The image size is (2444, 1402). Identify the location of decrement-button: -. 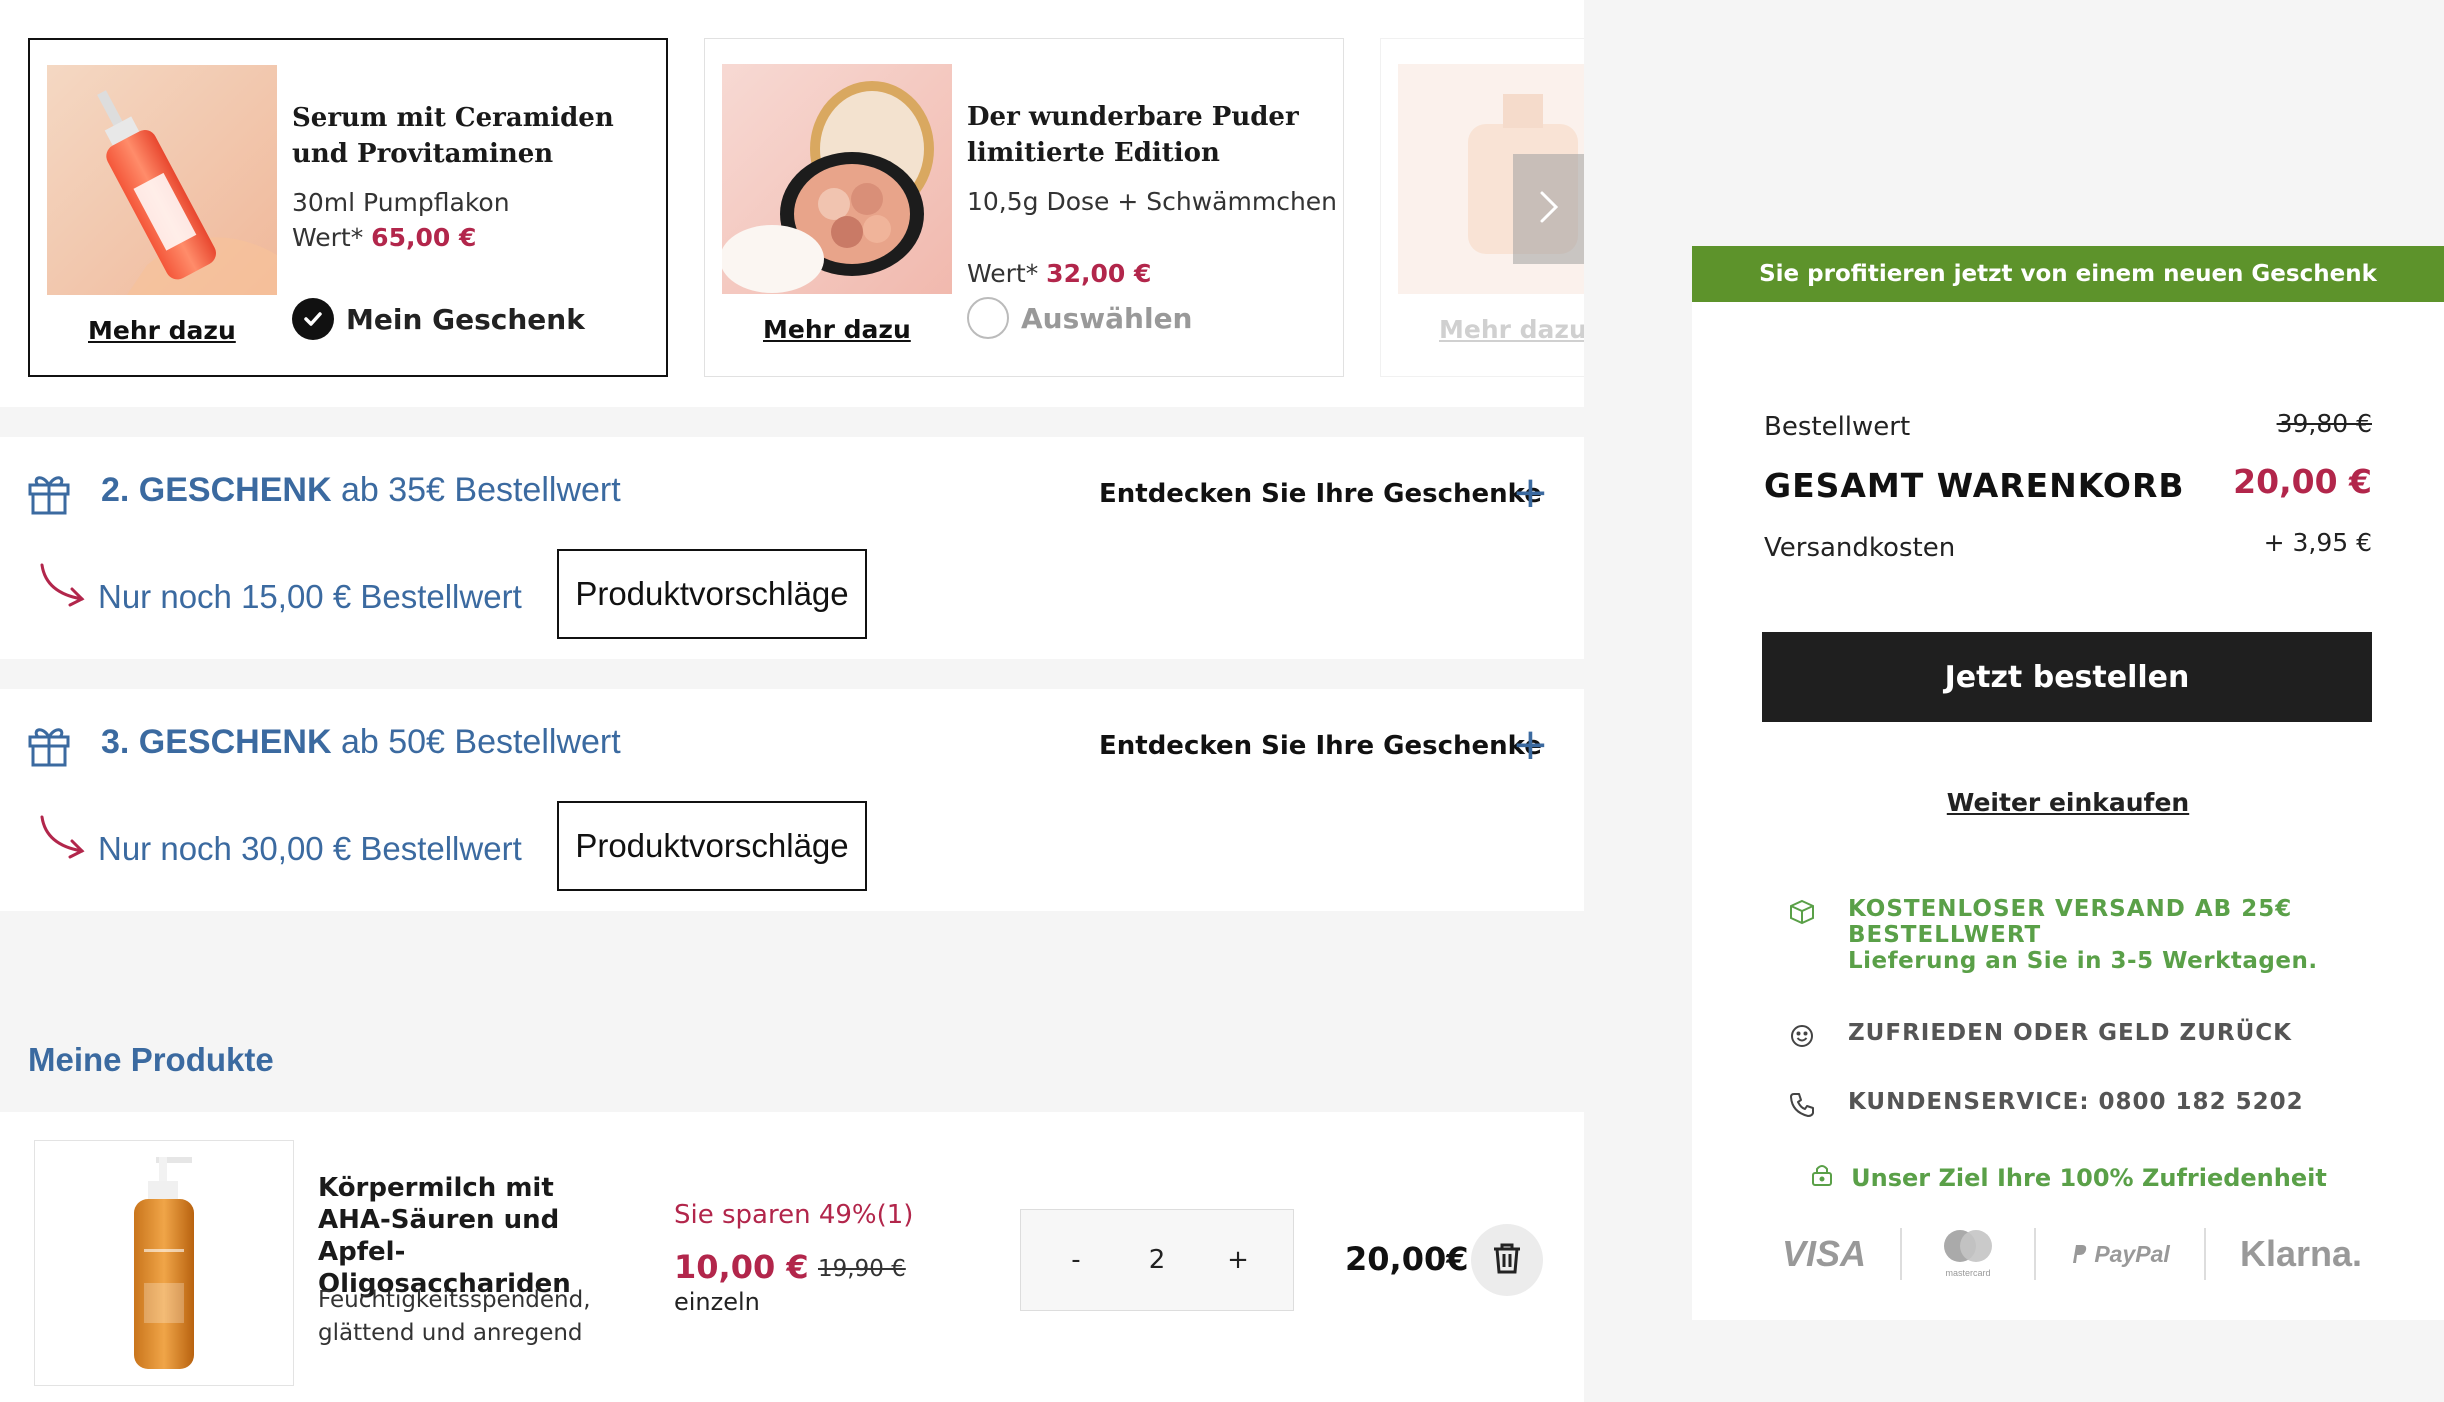
(1076, 1260).